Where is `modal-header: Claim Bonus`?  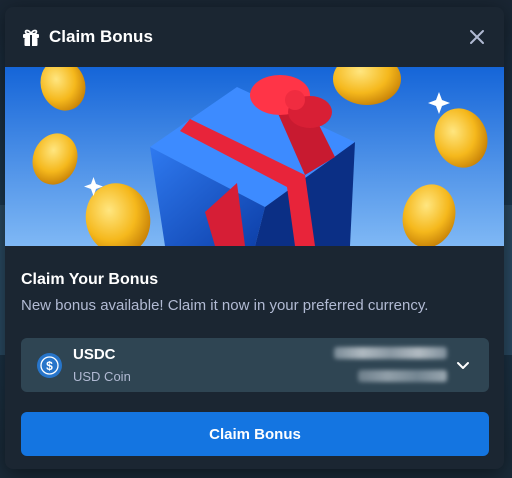 modal-header: Claim Bonus is located at coordinates (254, 37).